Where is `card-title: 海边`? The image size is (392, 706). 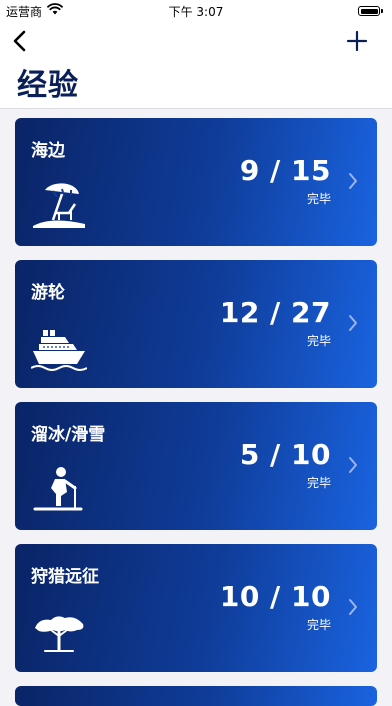 card-title: 海边 is located at coordinates (48, 151).